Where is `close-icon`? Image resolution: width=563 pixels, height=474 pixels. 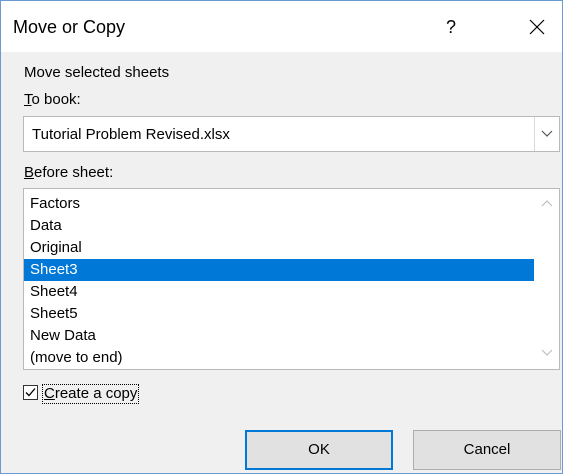 close-icon is located at coordinates (537, 27).